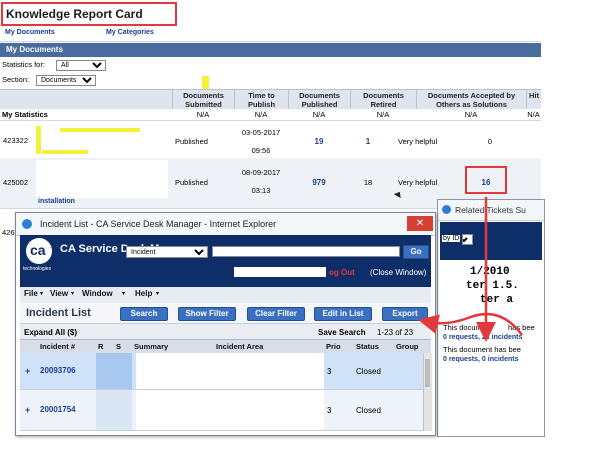 The image size is (614, 460). Describe the element at coordinates (482, 337) in the screenshot. I see `related-requests-link-1: 0 requests, 23 incidents` at that location.